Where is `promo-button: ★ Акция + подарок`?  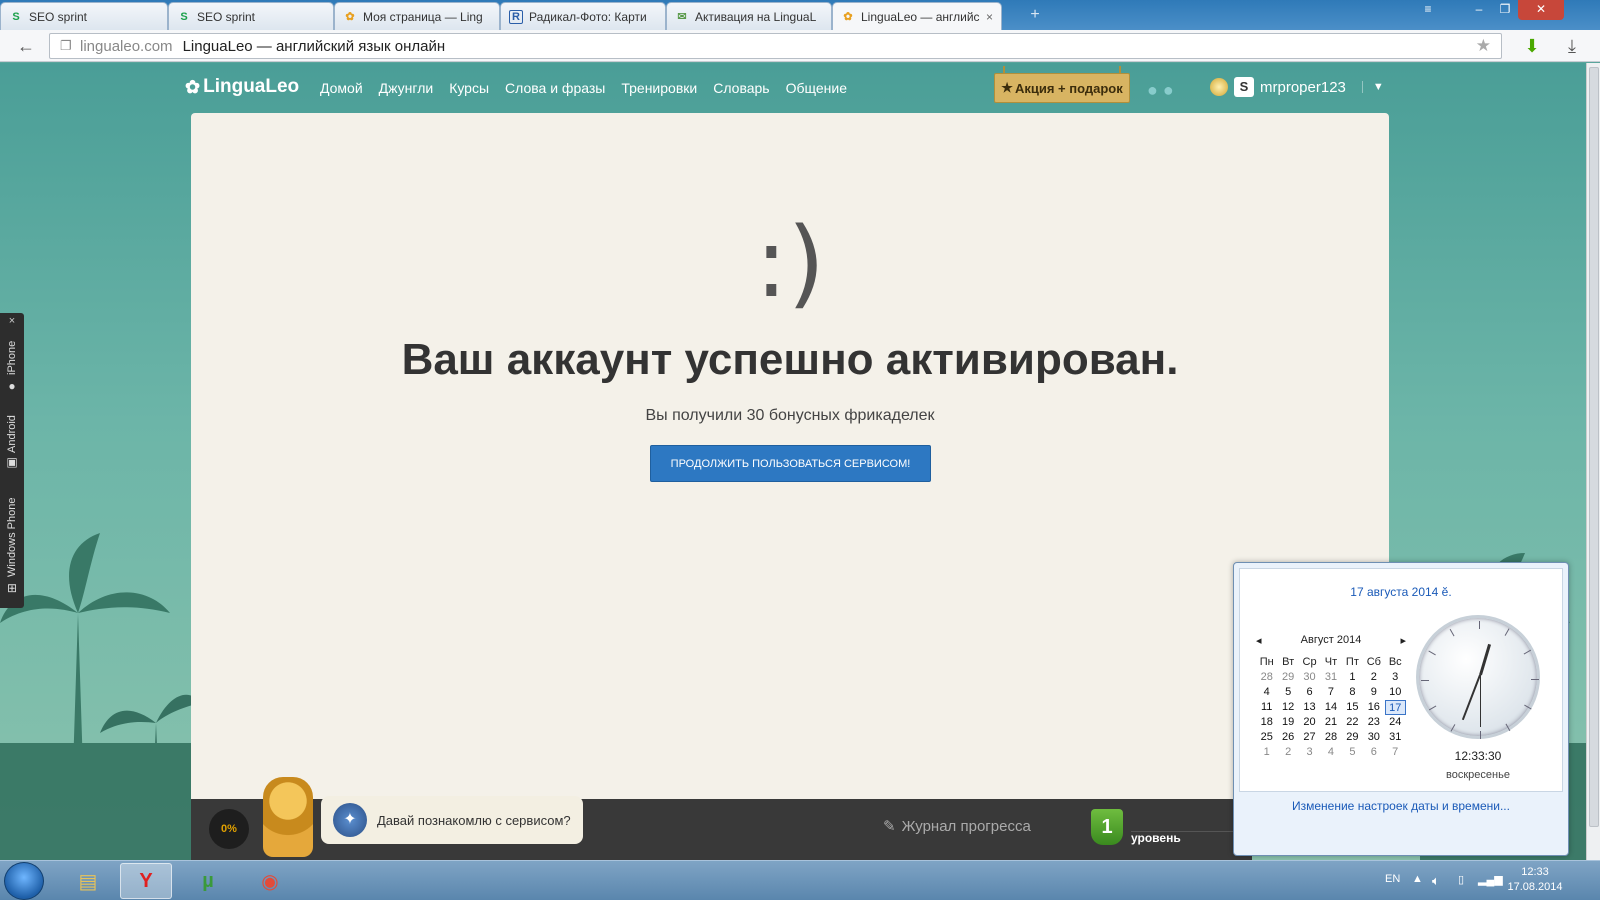 promo-button: ★ Акция + подарок is located at coordinates (1062, 84).